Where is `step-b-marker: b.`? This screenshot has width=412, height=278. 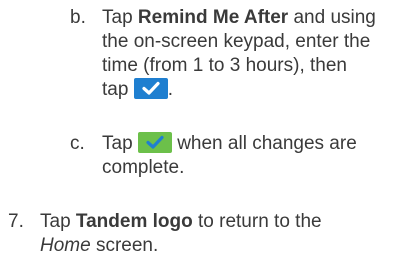 step-b-marker: b. is located at coordinates (78, 17).